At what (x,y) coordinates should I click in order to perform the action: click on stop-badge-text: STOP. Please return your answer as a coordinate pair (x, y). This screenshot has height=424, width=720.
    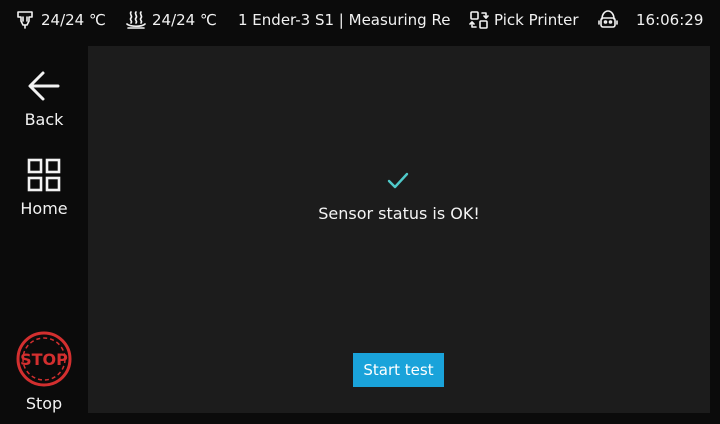
    Looking at the image, I should click on (44, 359).